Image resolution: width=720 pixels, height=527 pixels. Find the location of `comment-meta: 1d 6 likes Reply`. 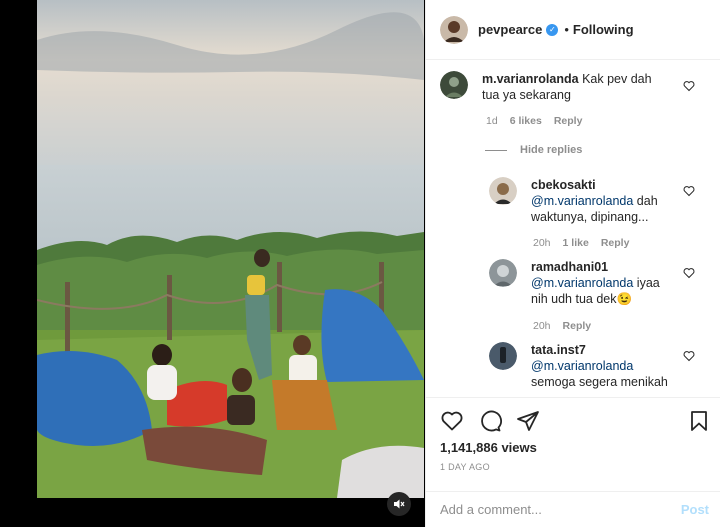

comment-meta: 1d 6 likes Reply is located at coordinates (534, 121).